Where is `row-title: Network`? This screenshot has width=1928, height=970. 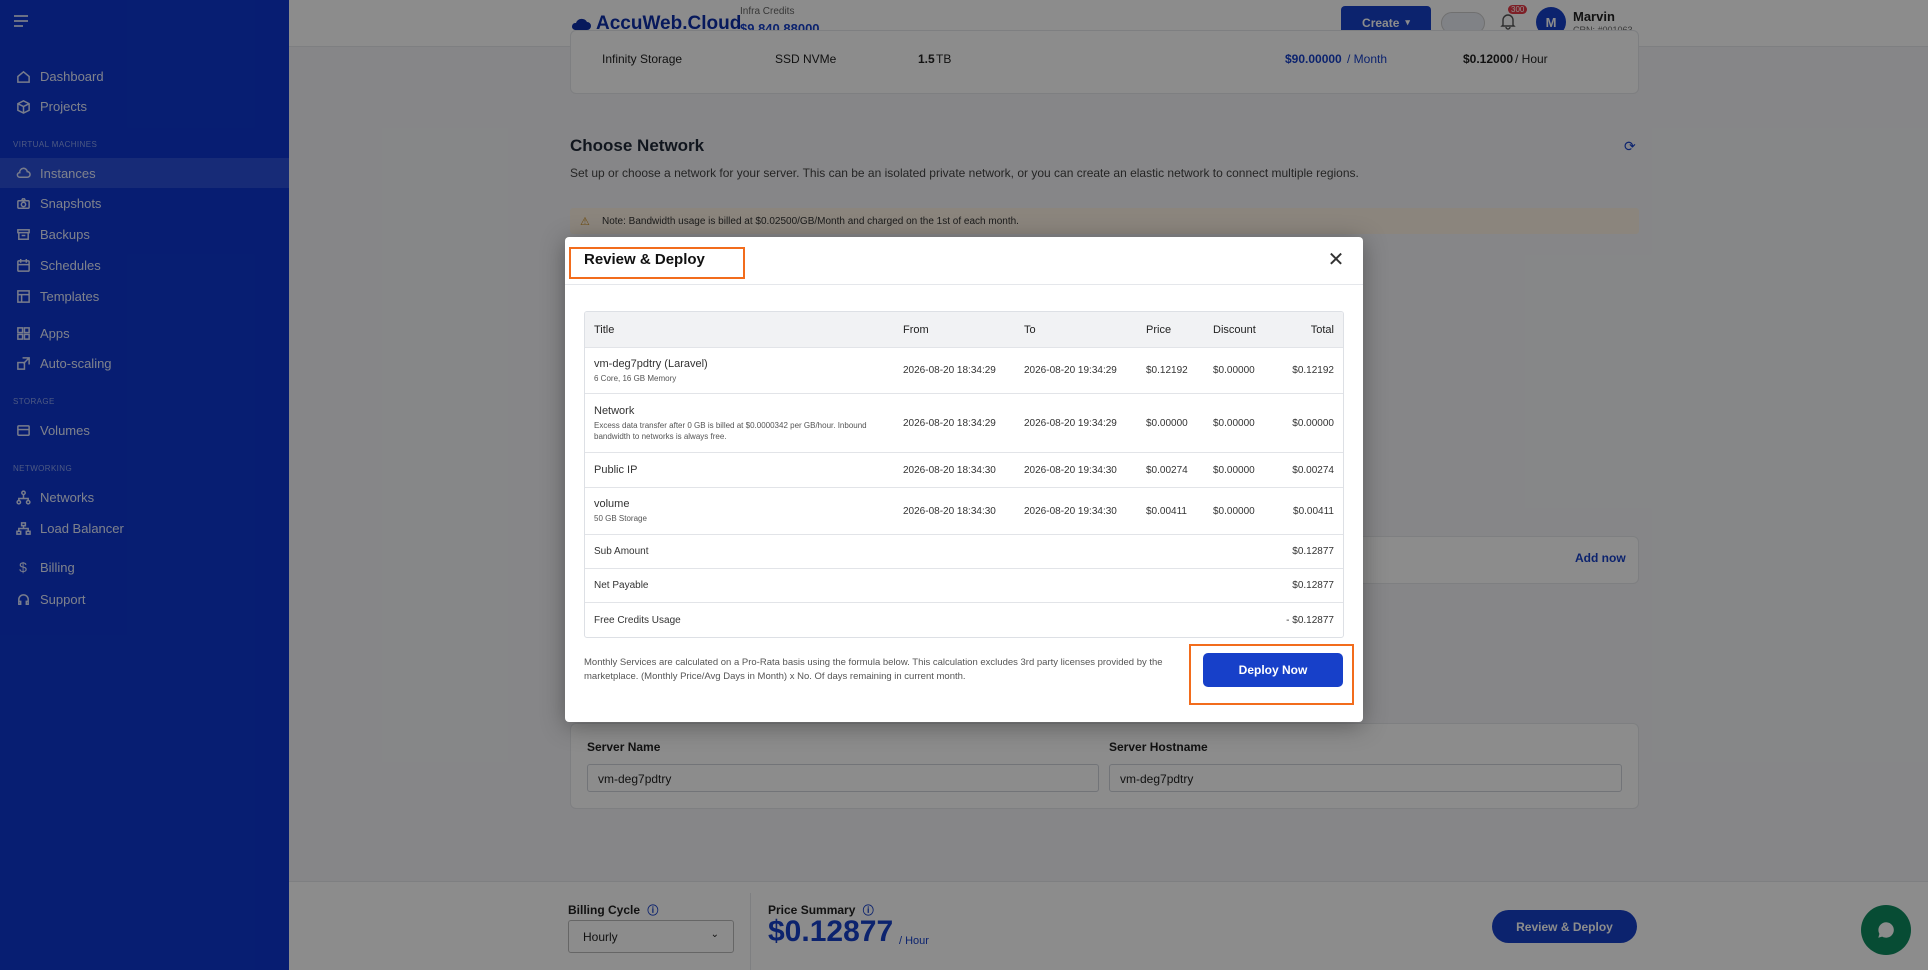 row-title: Network is located at coordinates (614, 410).